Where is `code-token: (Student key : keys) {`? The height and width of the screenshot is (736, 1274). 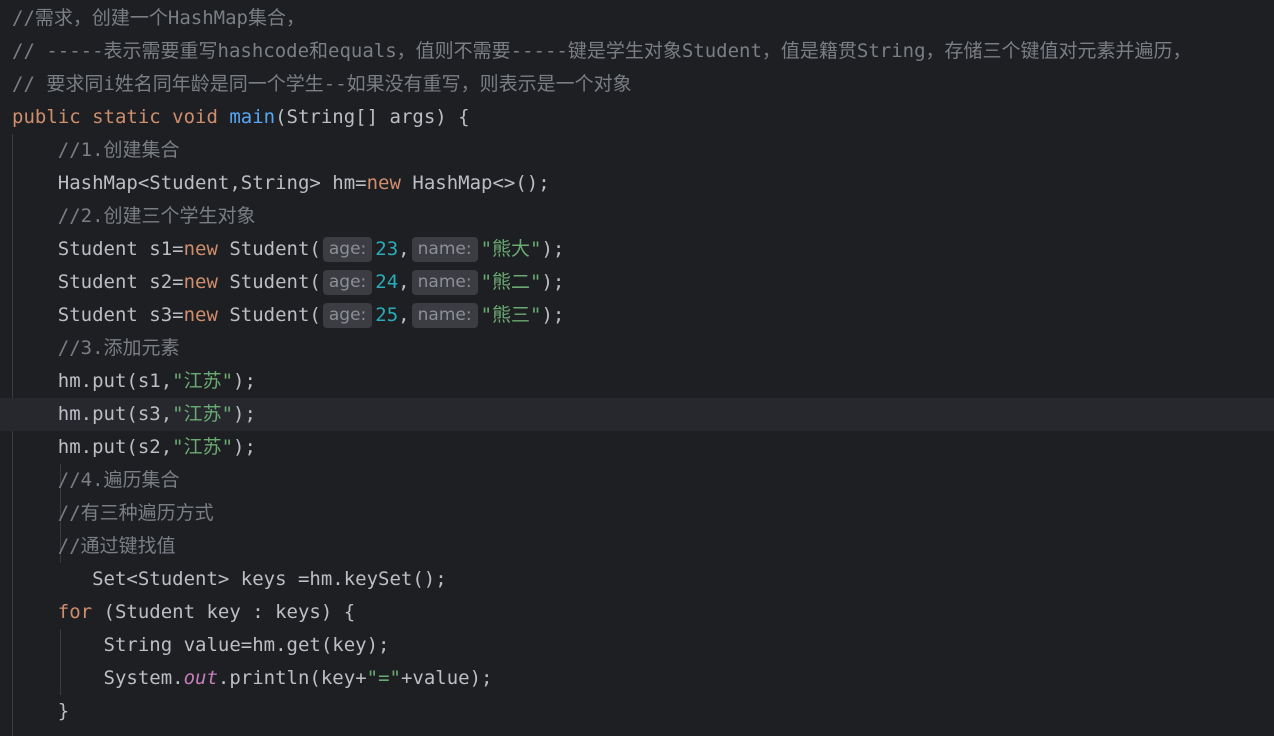
code-token: (Student key : keys) { is located at coordinates (224, 612).